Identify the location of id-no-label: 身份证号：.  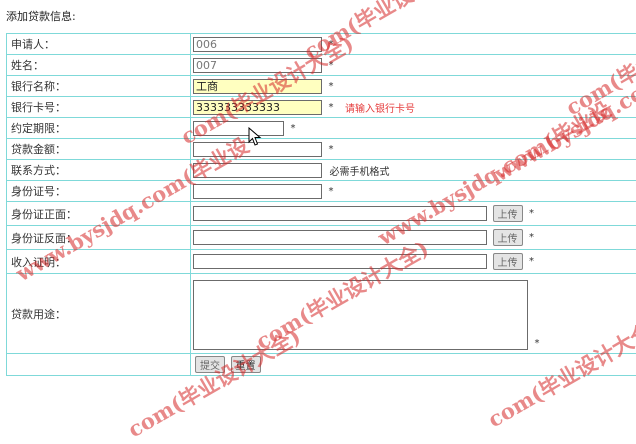
(99, 191).